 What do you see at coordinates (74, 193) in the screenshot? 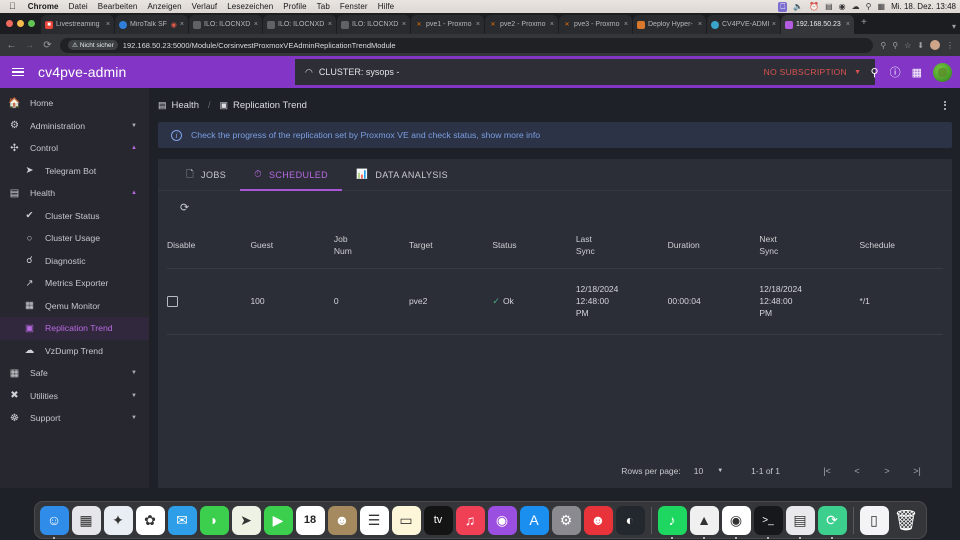
I see `sidebar-item-health: ▤ Health ▲` at bounding box center [74, 193].